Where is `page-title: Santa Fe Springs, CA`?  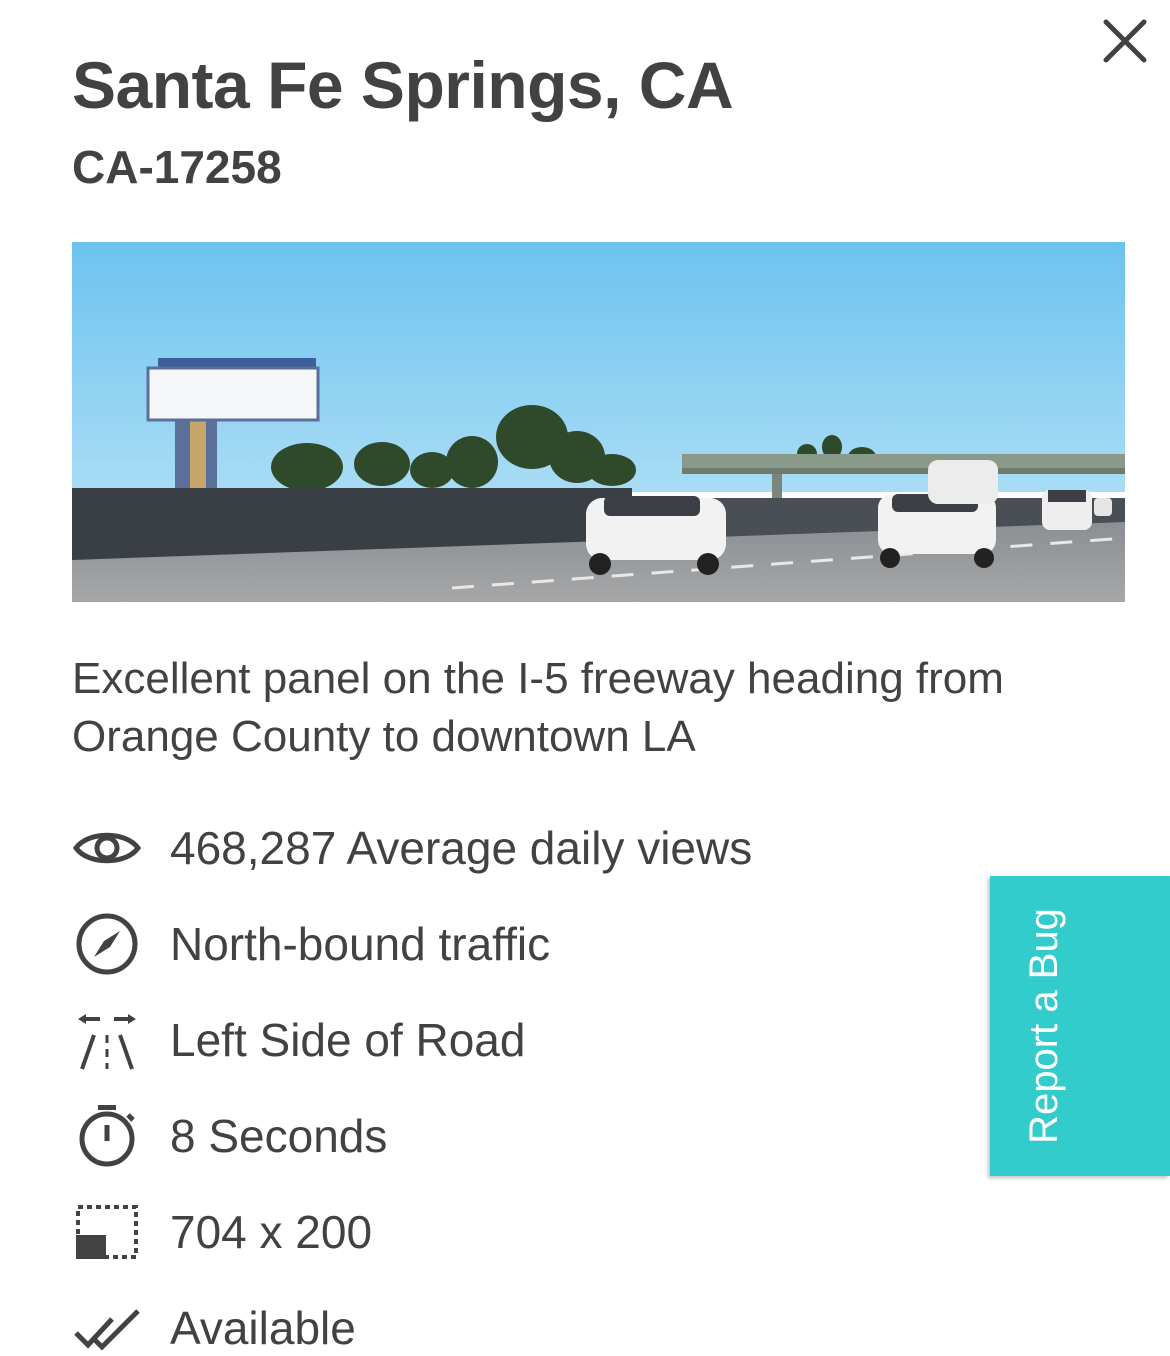 page-title: Santa Fe Springs, CA is located at coordinates (403, 85).